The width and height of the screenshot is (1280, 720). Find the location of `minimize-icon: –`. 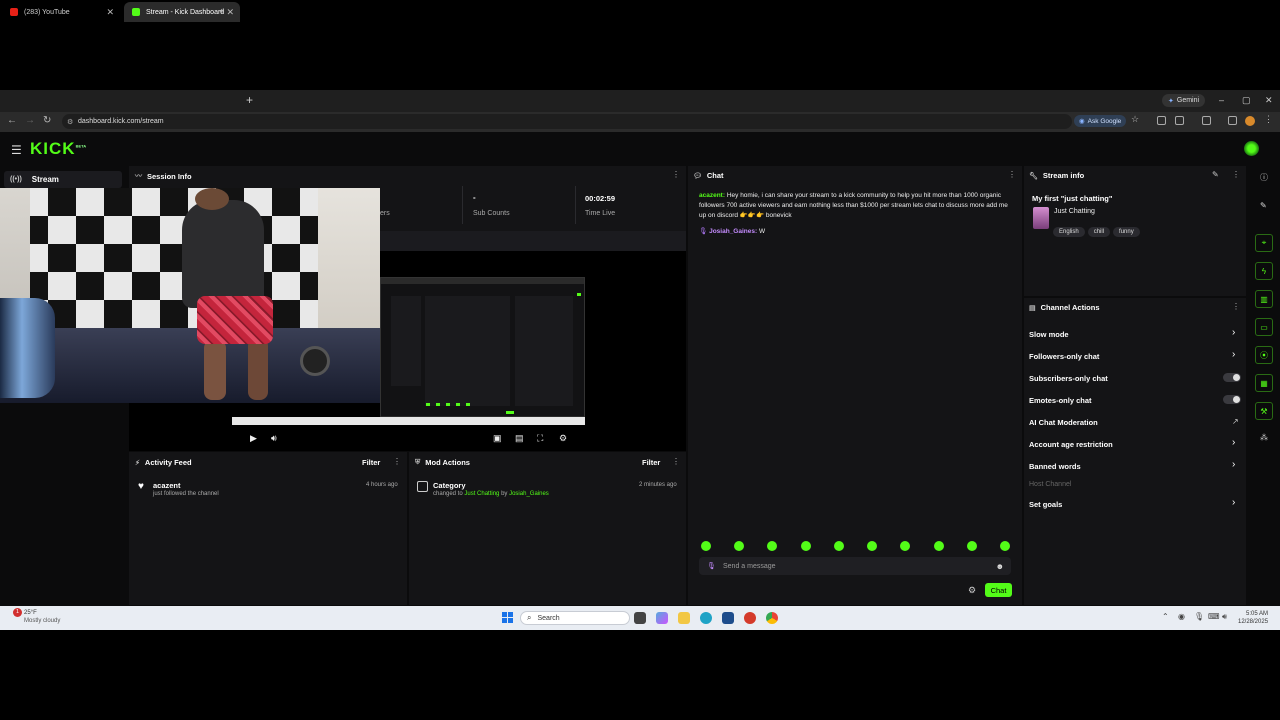

minimize-icon: – is located at coordinates (1221, 100).